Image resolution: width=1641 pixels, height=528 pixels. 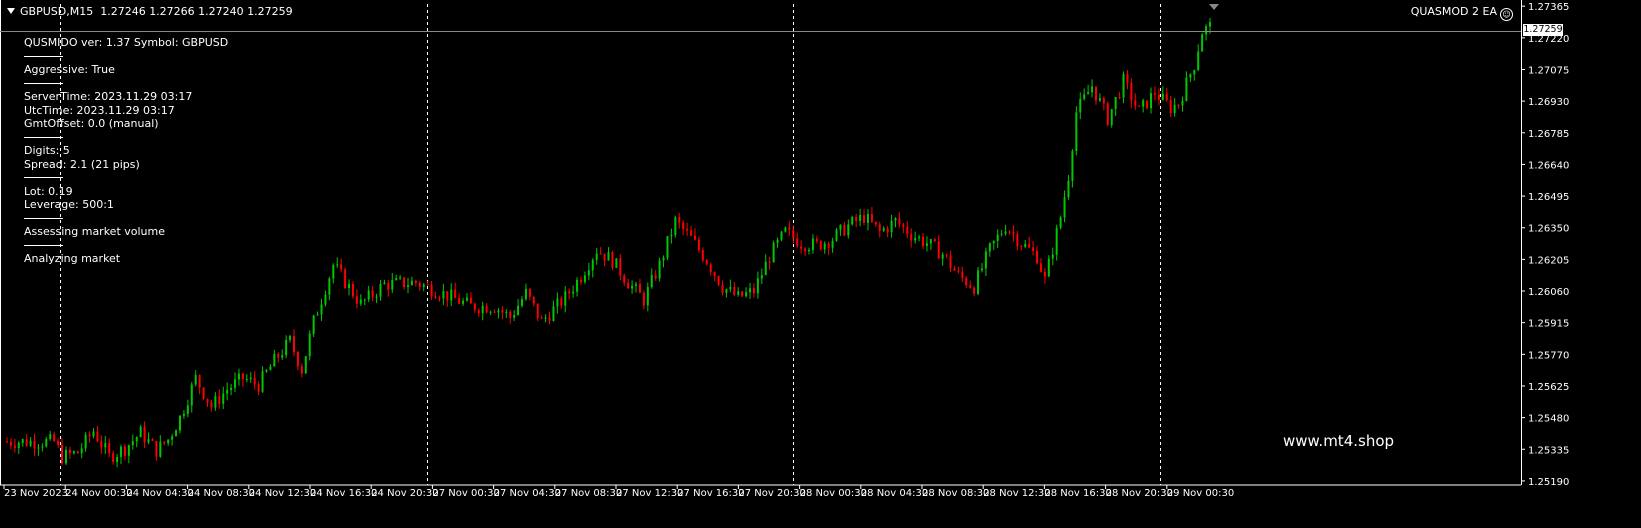 What do you see at coordinates (1506, 14) in the screenshot?
I see `smiley-icon: ☺` at bounding box center [1506, 14].